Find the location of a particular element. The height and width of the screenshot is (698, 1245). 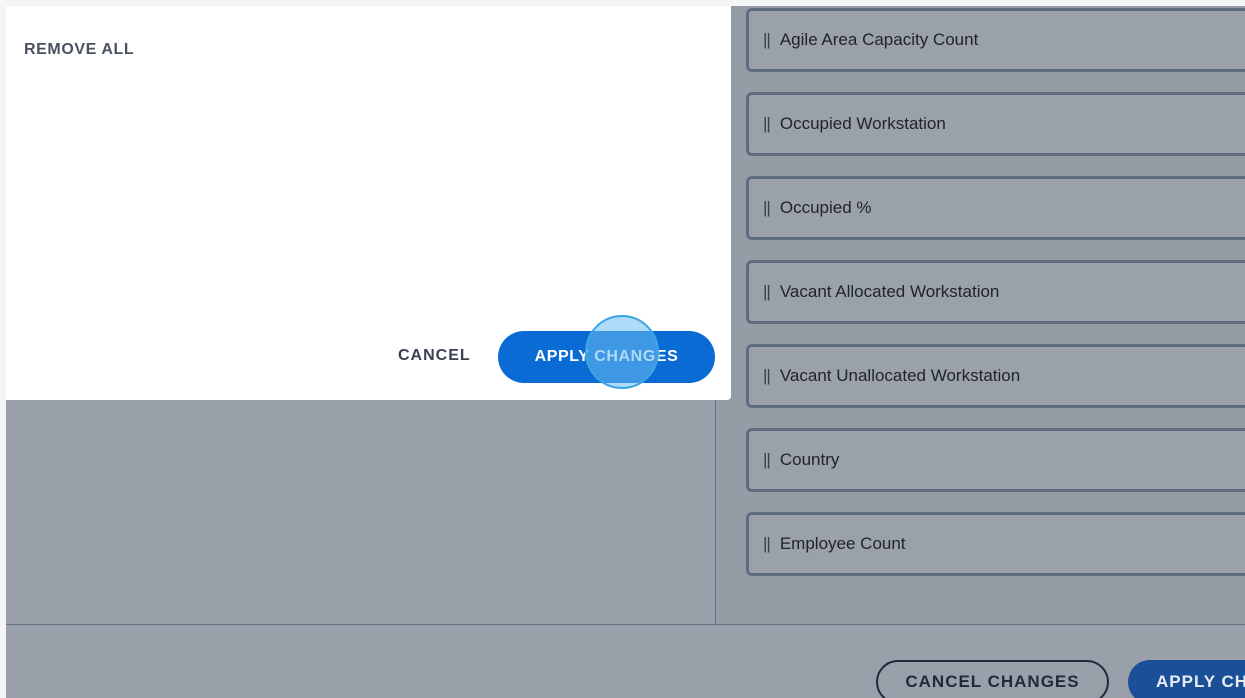

field-item: || Agile Area Capacity Count is located at coordinates (995, 40).